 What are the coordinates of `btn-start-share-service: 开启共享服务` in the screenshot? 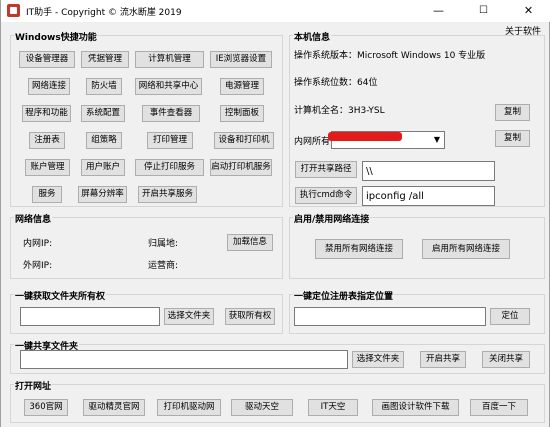 It's located at (167, 194).